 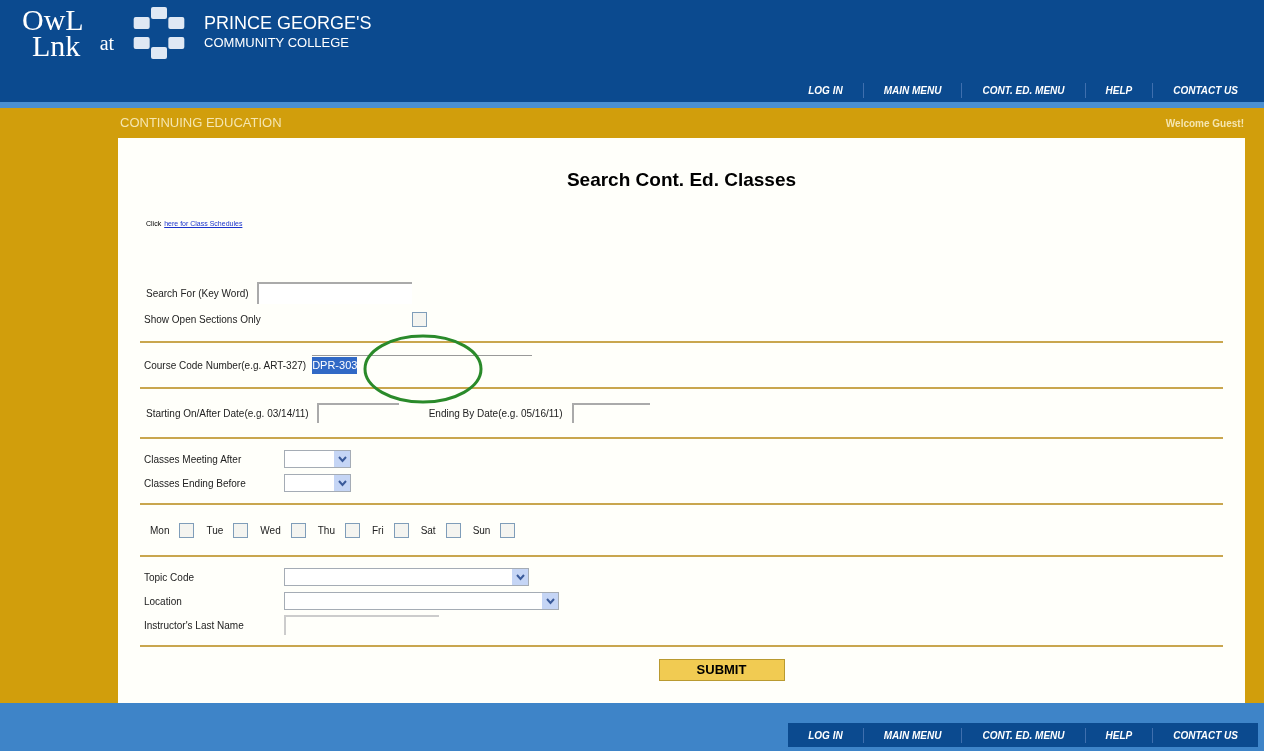 What do you see at coordinates (721, 670) in the screenshot?
I see `submit-button: SUBMIT` at bounding box center [721, 670].